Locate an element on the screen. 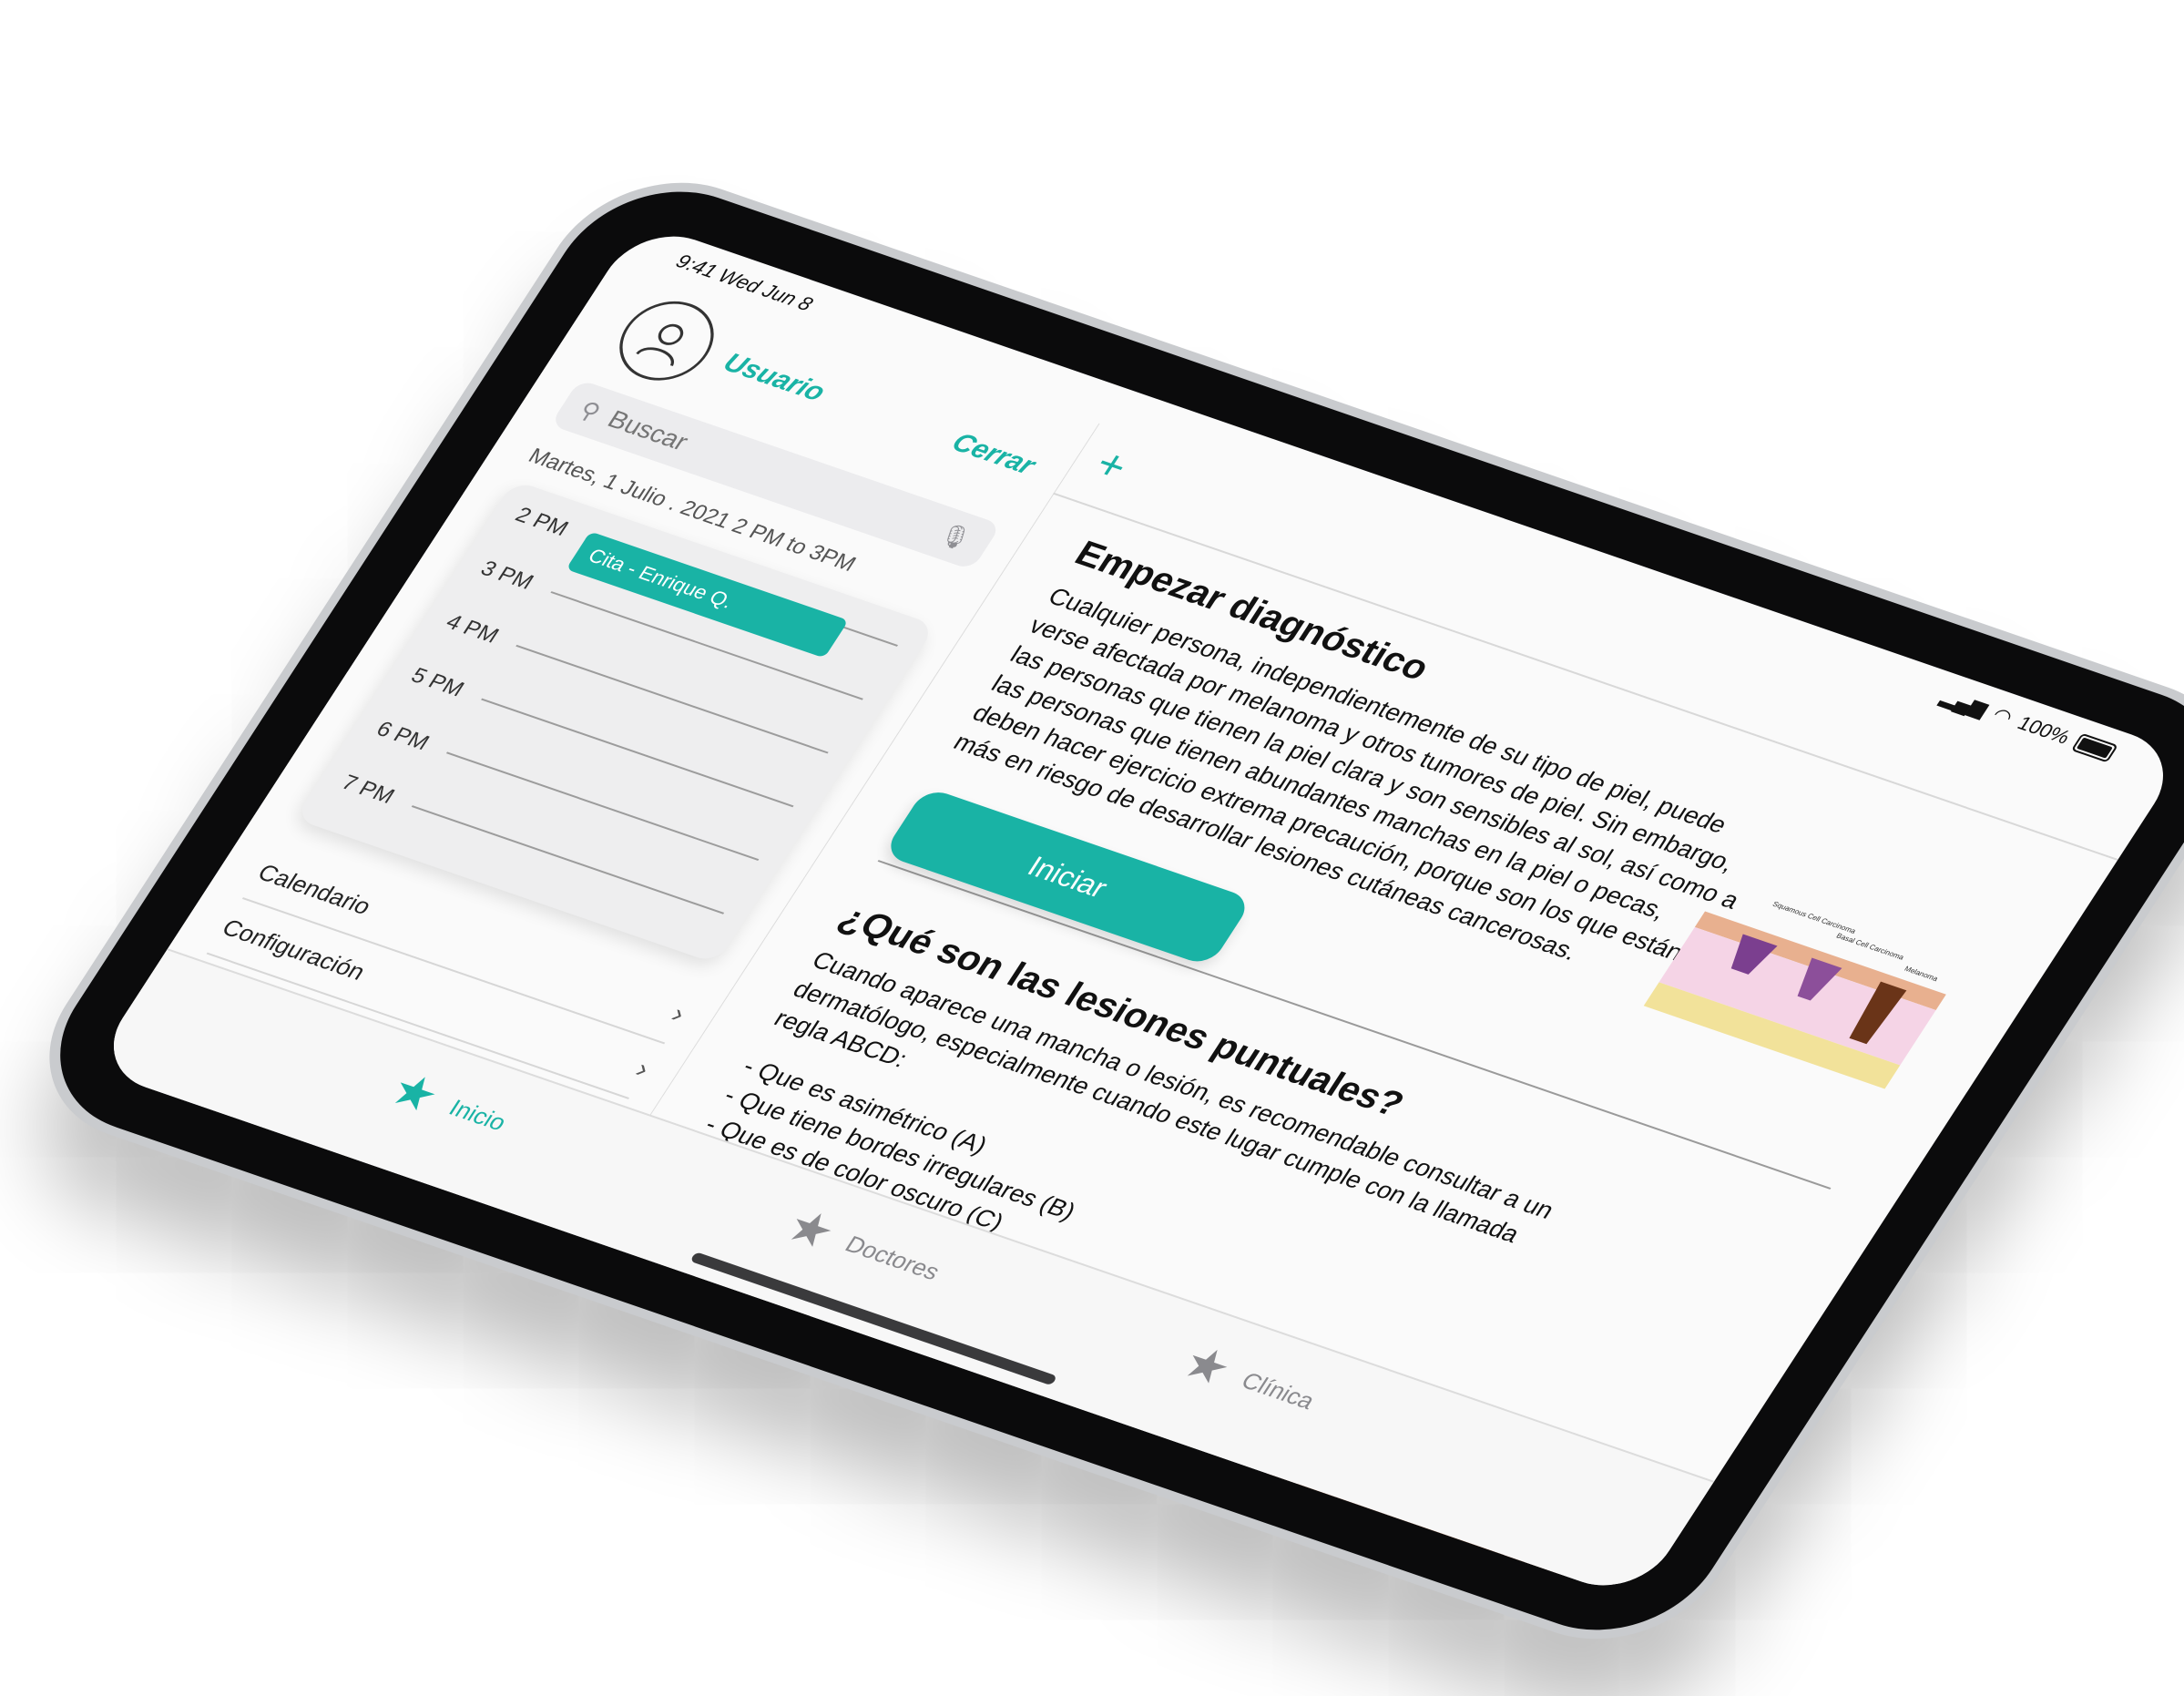 Image resolution: width=2184 pixels, height=1696 pixels. avatar is located at coordinates (667, 341).